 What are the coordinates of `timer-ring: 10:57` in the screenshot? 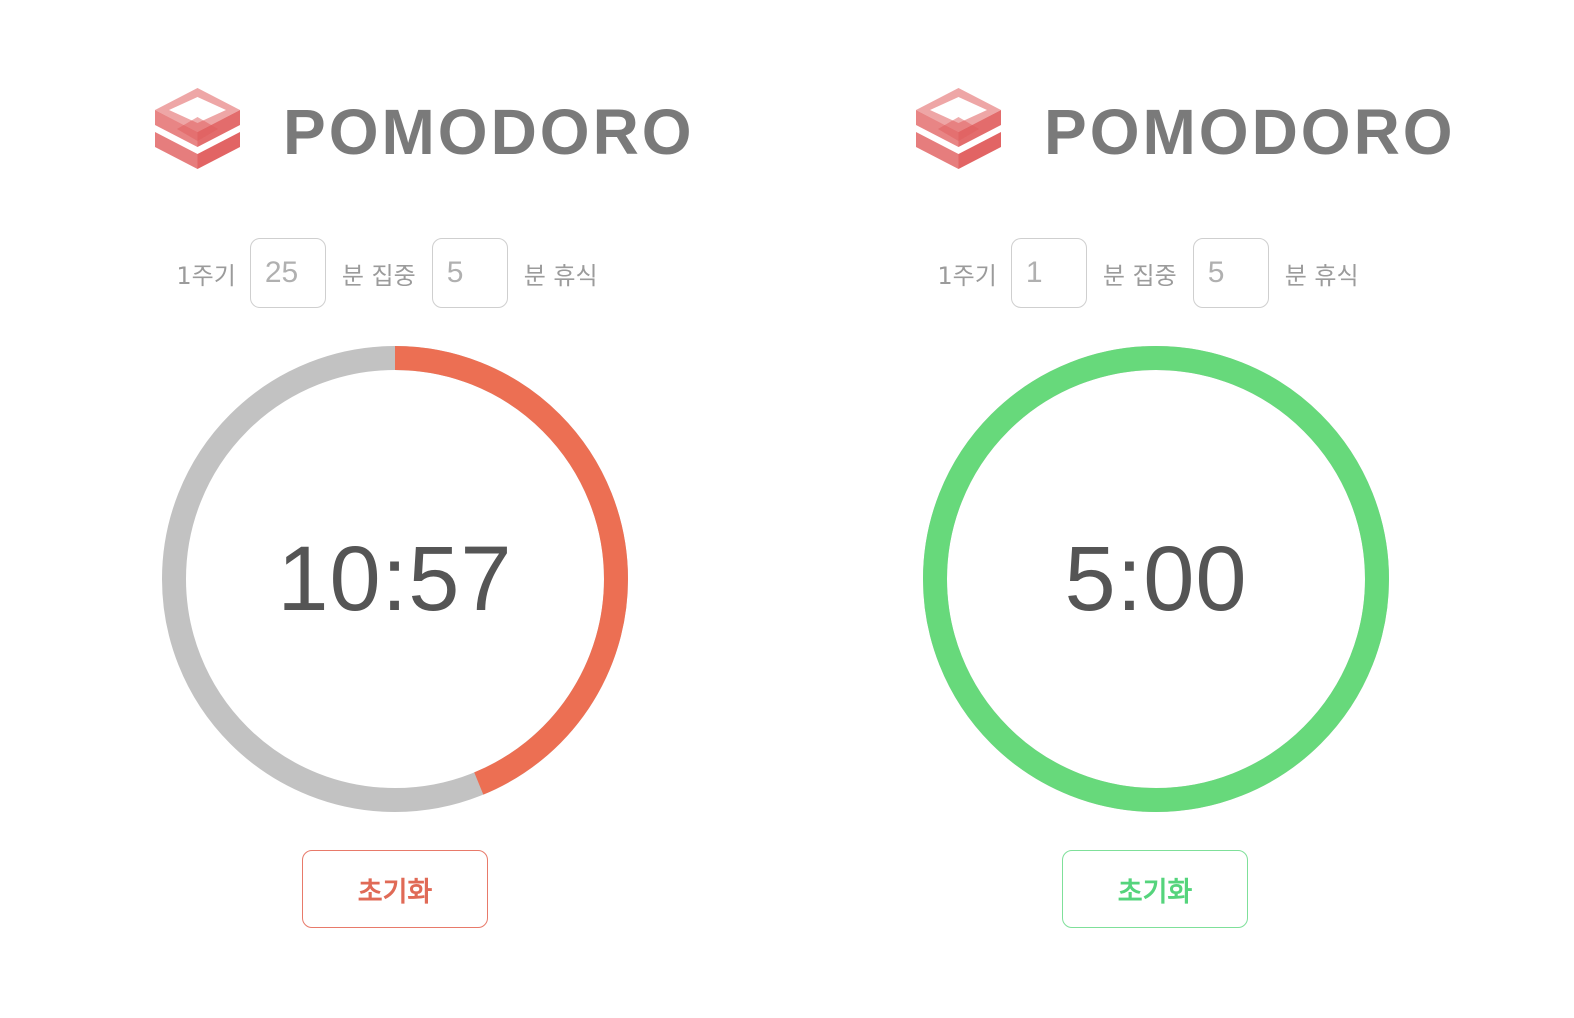 It's located at (395, 579).